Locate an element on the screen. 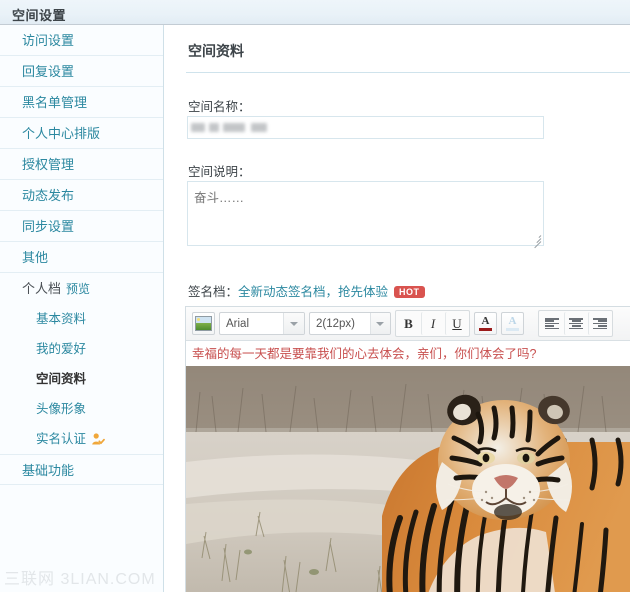  font-color-icon: A is located at coordinates (485, 323).